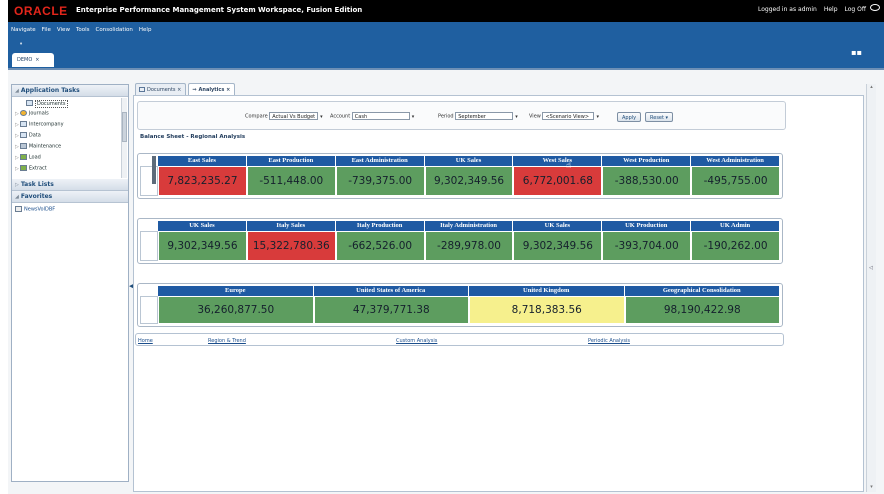 The height and width of the screenshot is (494, 884). I want to click on tree-item-maintenance: ▷ Maintenance, so click(38, 146).